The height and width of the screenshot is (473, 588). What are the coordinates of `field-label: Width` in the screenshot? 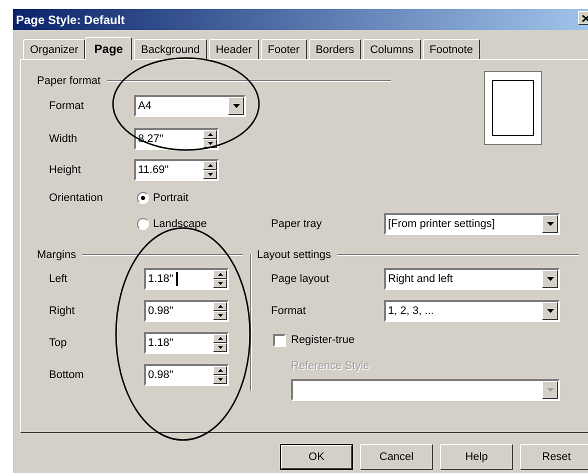 It's located at (63, 139).